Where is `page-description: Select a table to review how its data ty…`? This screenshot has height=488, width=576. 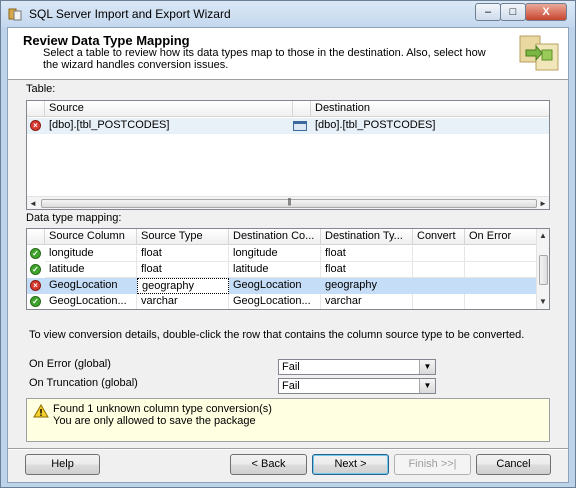 page-description: Select a table to review how its data ty… is located at coordinates (264, 59).